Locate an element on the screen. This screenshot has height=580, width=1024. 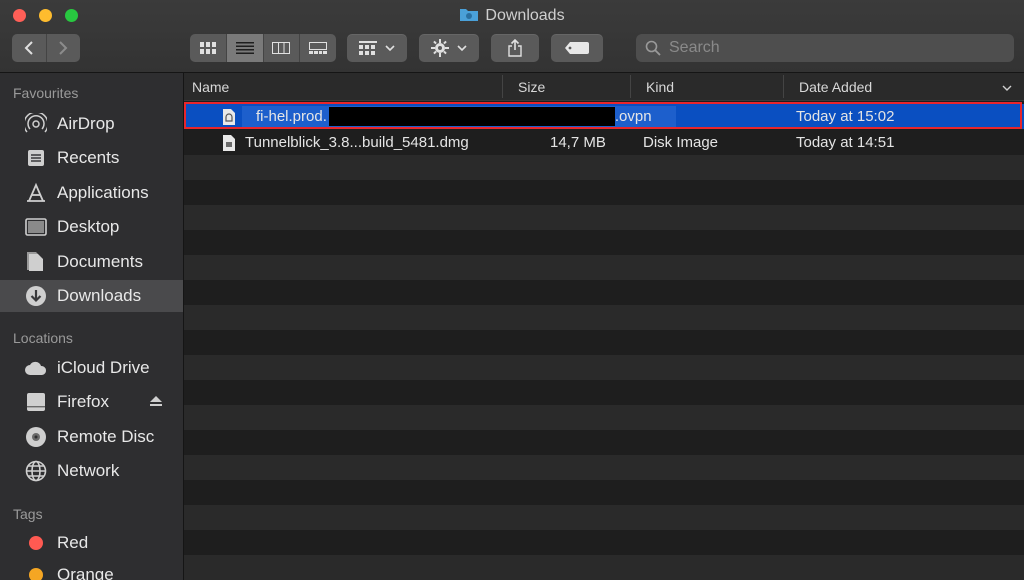
column-header-name: Name is located at coordinates (344, 86).